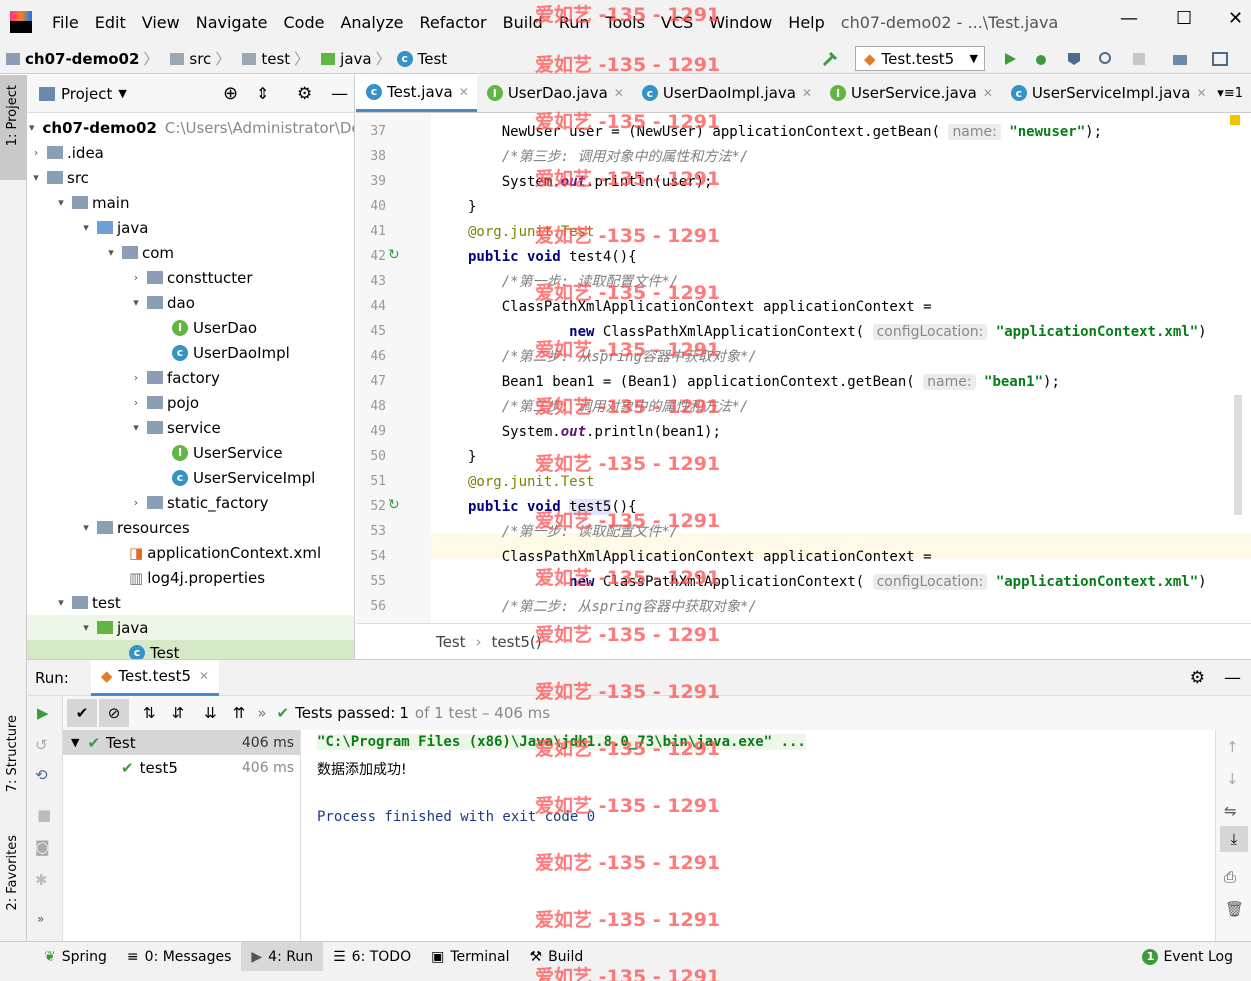 Image resolution: width=1251 pixels, height=981 pixels. What do you see at coordinates (625, 22) in the screenshot?
I see `menu-tools: Tools` at bounding box center [625, 22].